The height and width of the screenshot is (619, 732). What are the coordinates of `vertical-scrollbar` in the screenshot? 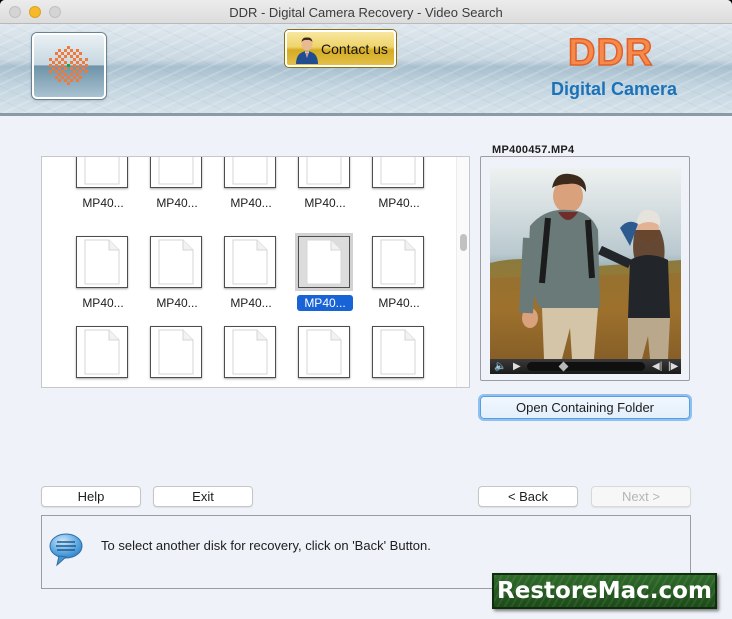 It's located at (462, 272).